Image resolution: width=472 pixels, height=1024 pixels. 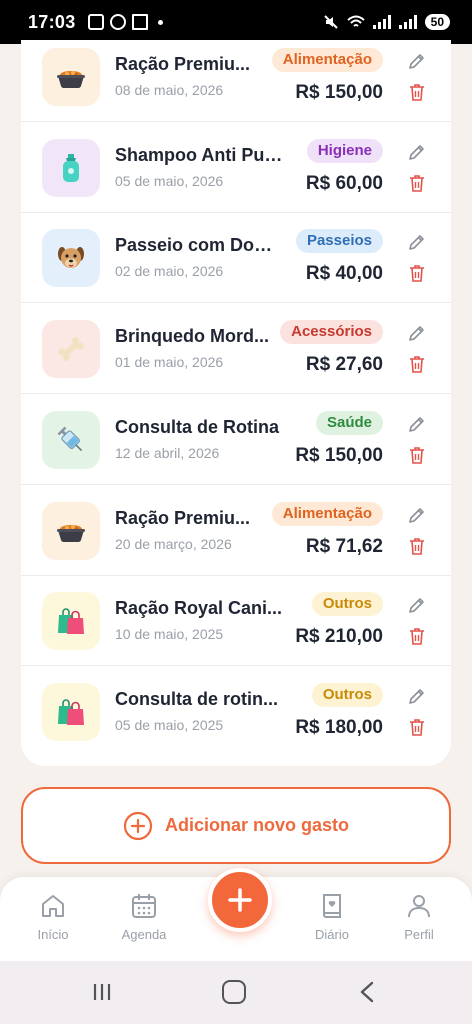 What do you see at coordinates (52, 21) in the screenshot?
I see `status-time: 17:03` at bounding box center [52, 21].